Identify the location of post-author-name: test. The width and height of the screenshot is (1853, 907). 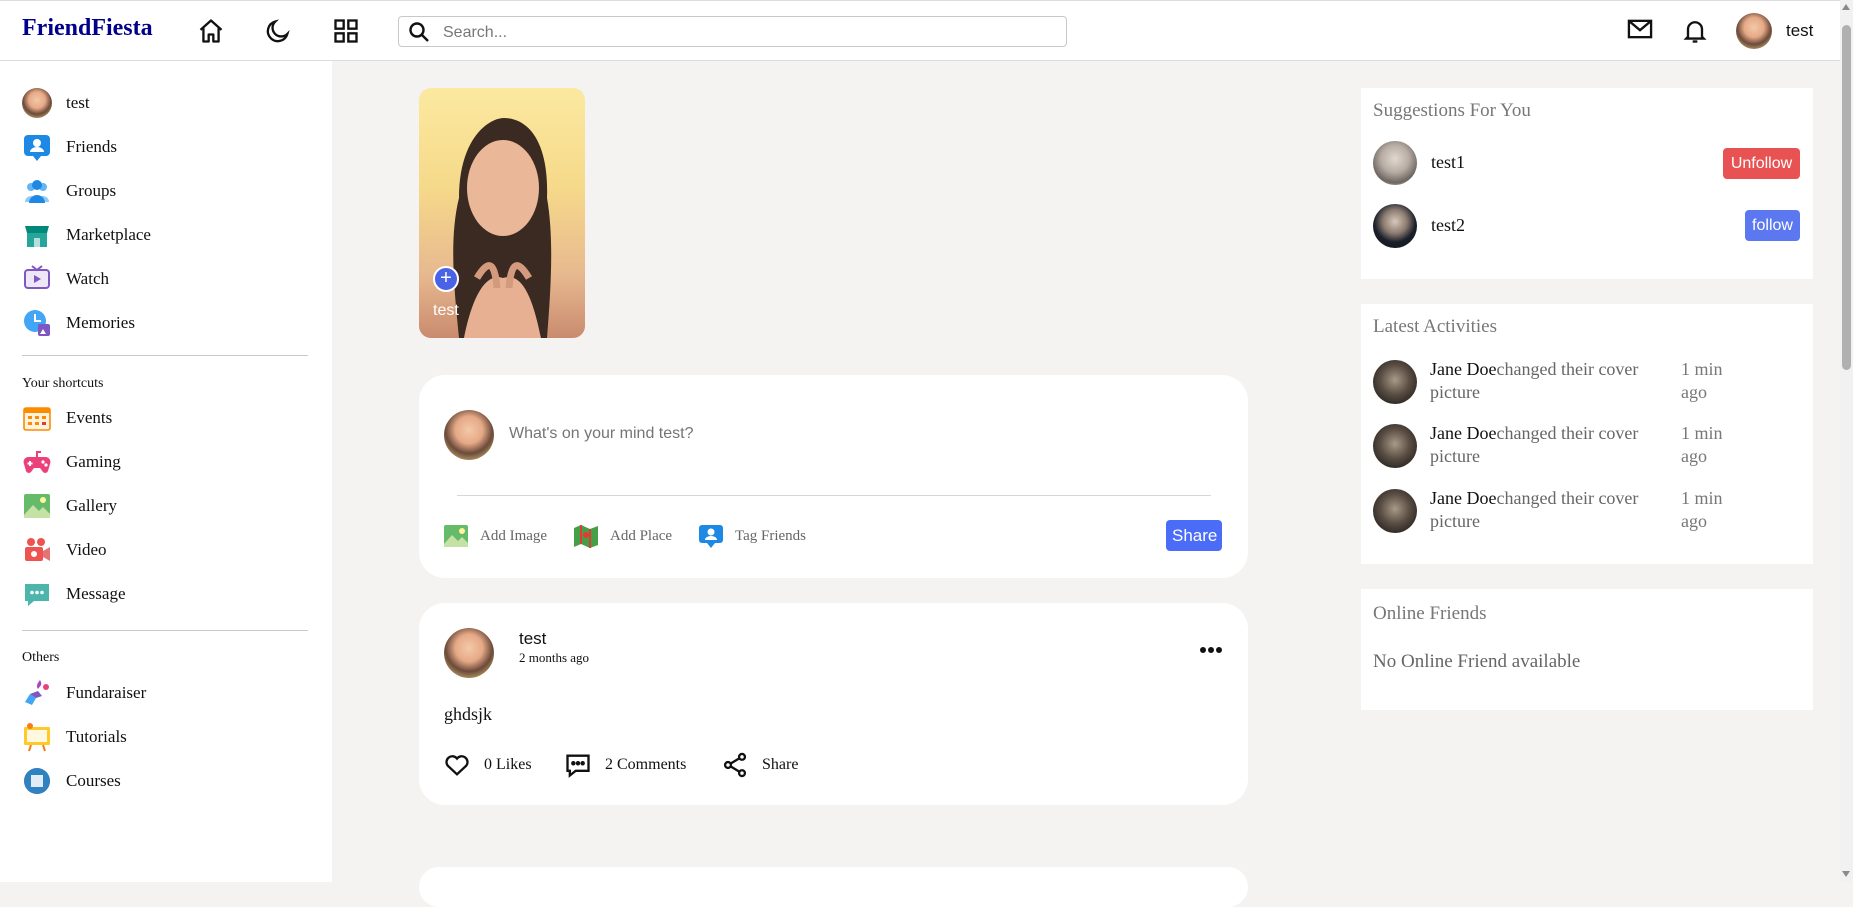
(532, 639).